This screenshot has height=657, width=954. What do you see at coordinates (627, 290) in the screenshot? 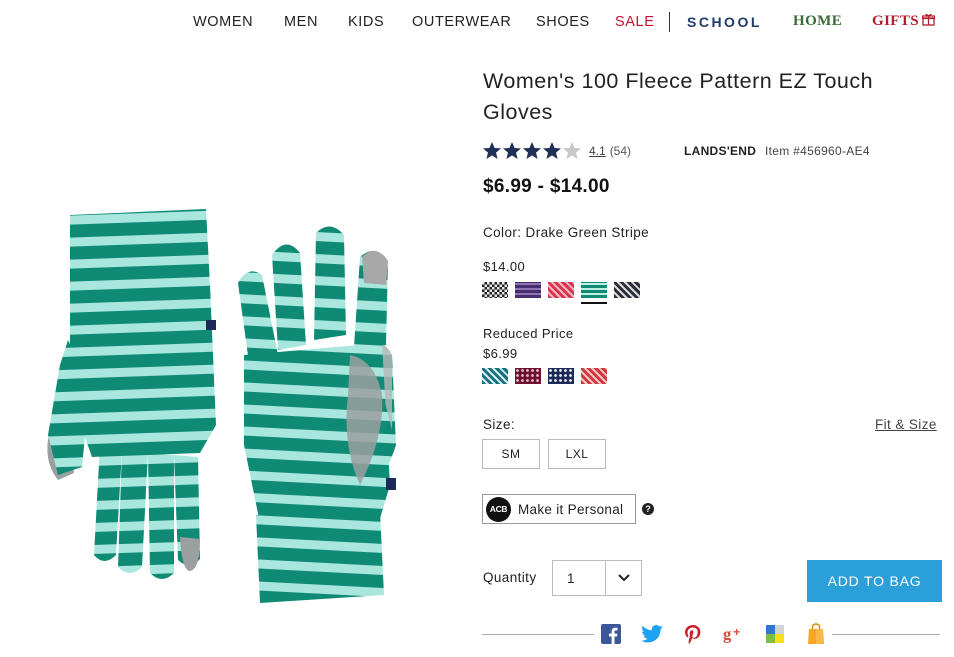
I see `swatch-black-white-print` at bounding box center [627, 290].